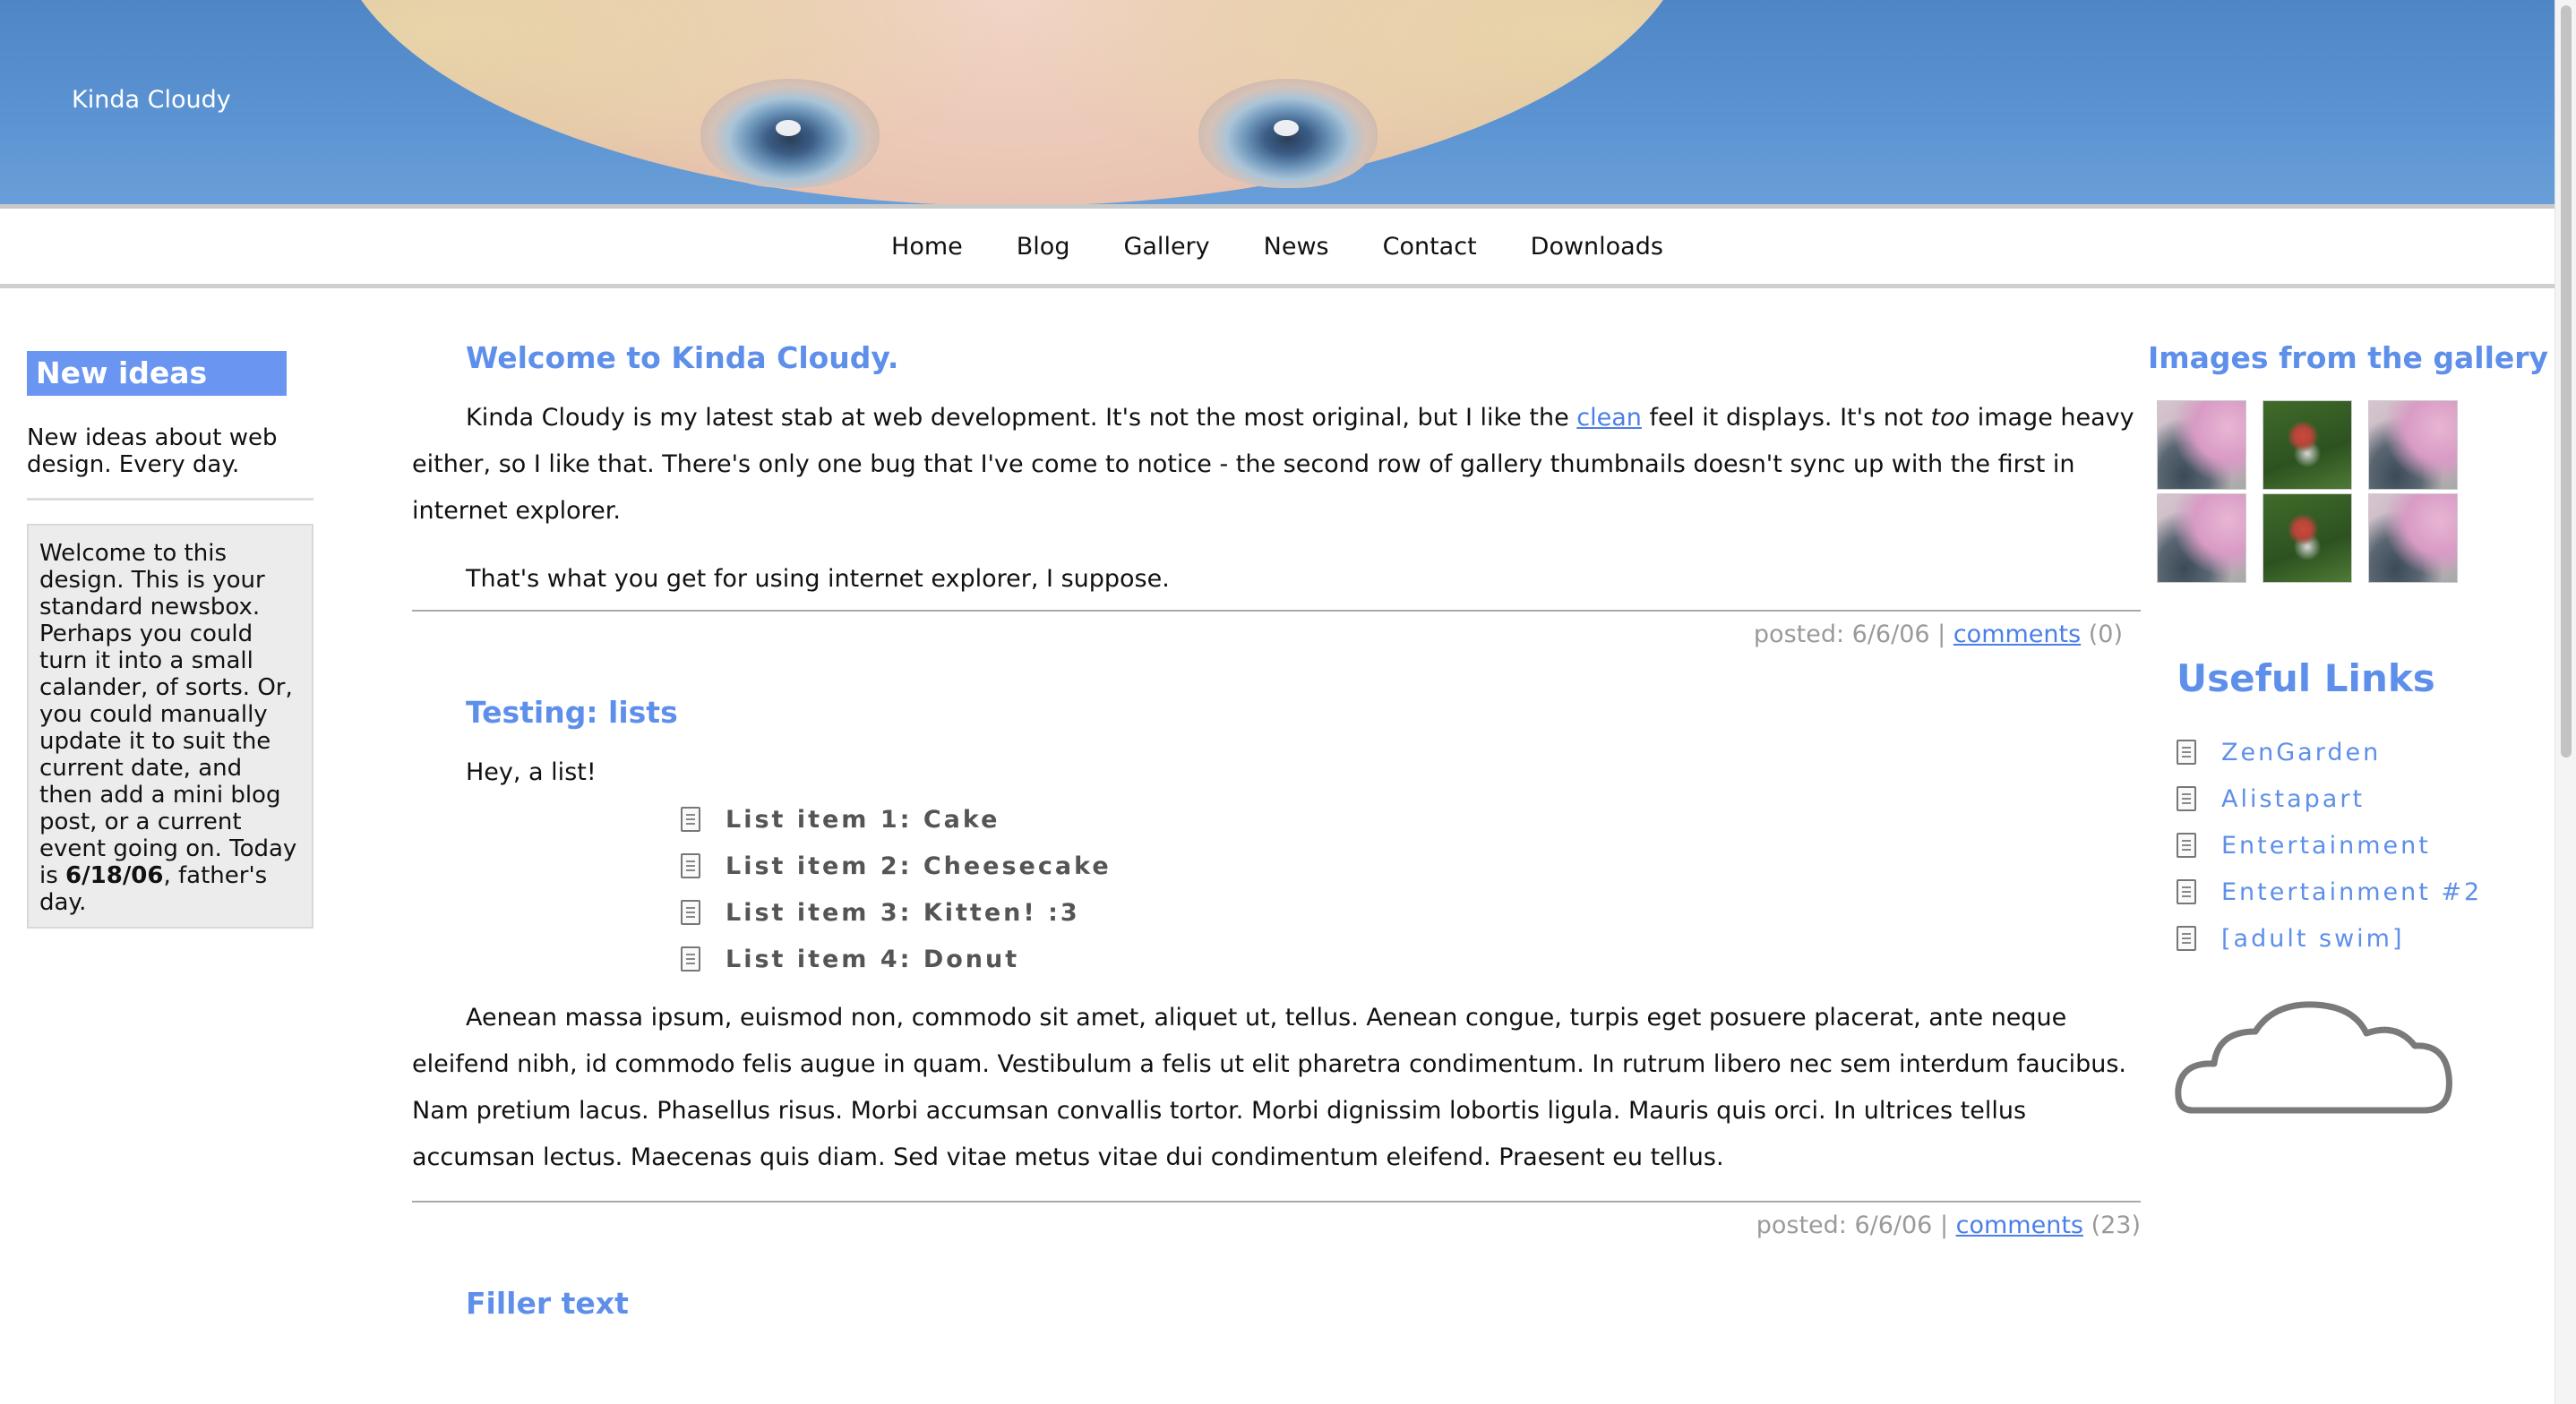 The width and height of the screenshot is (2576, 1404). What do you see at coordinates (2313, 1057) in the screenshot?
I see `cloud-icon` at bounding box center [2313, 1057].